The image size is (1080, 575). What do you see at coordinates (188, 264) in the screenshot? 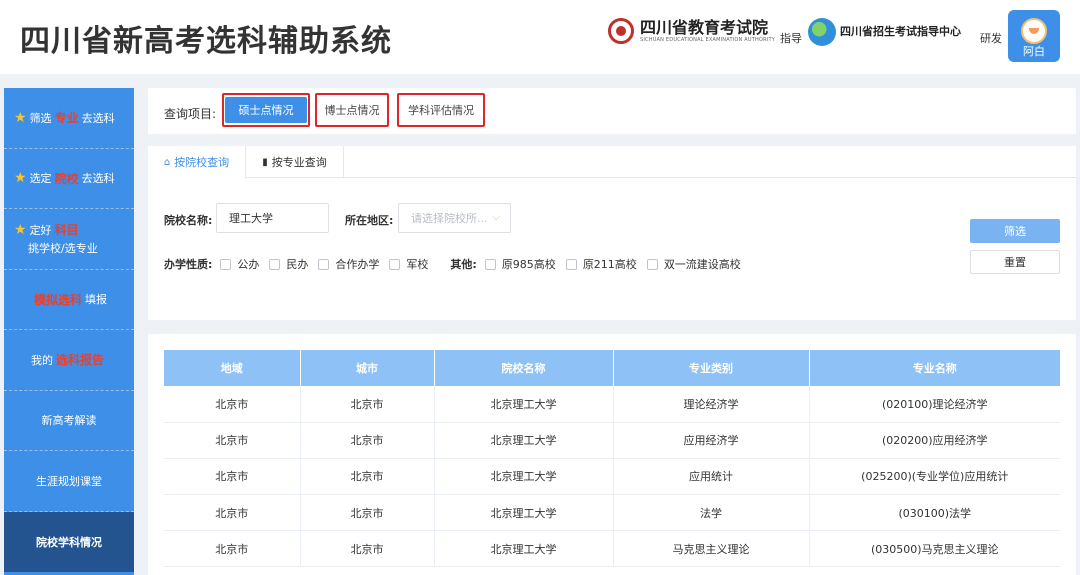
I see `nature-label: 办学性质:` at bounding box center [188, 264].